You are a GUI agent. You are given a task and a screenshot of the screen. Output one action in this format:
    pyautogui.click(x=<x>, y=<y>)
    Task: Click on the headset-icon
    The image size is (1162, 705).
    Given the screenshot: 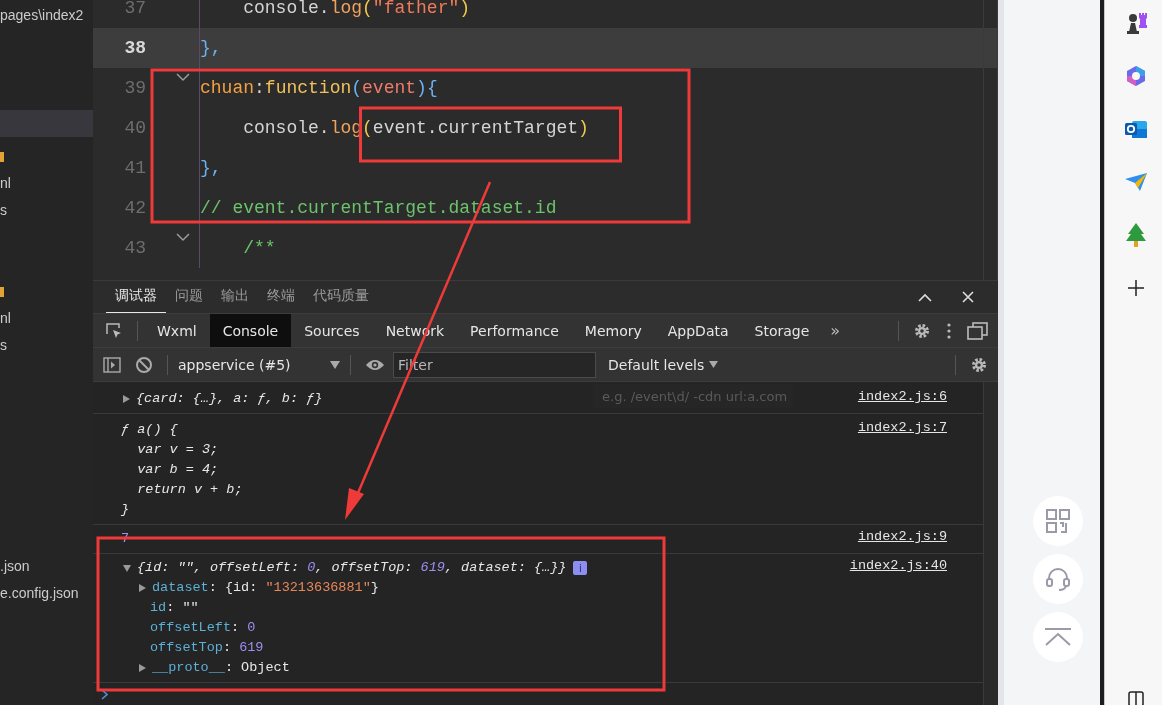 What is the action you would take?
    pyautogui.click(x=1058, y=579)
    